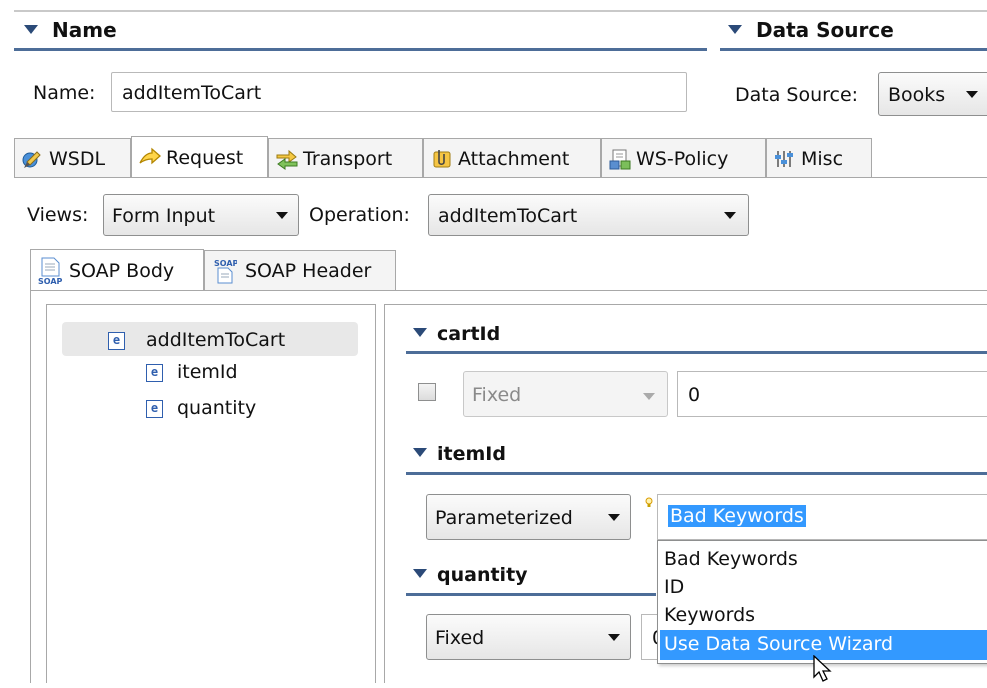  What do you see at coordinates (649, 499) in the screenshot?
I see `content-assist-bulb-icon` at bounding box center [649, 499].